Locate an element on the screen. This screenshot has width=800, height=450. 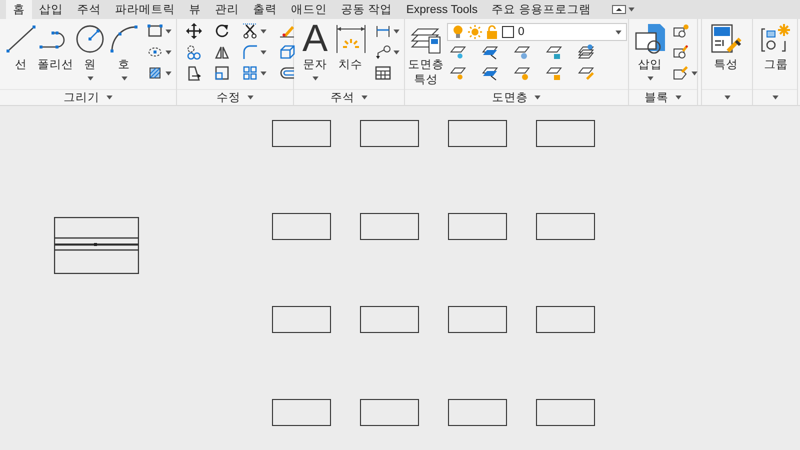
panel-title: 그리기 is located at coordinates (82, 98).